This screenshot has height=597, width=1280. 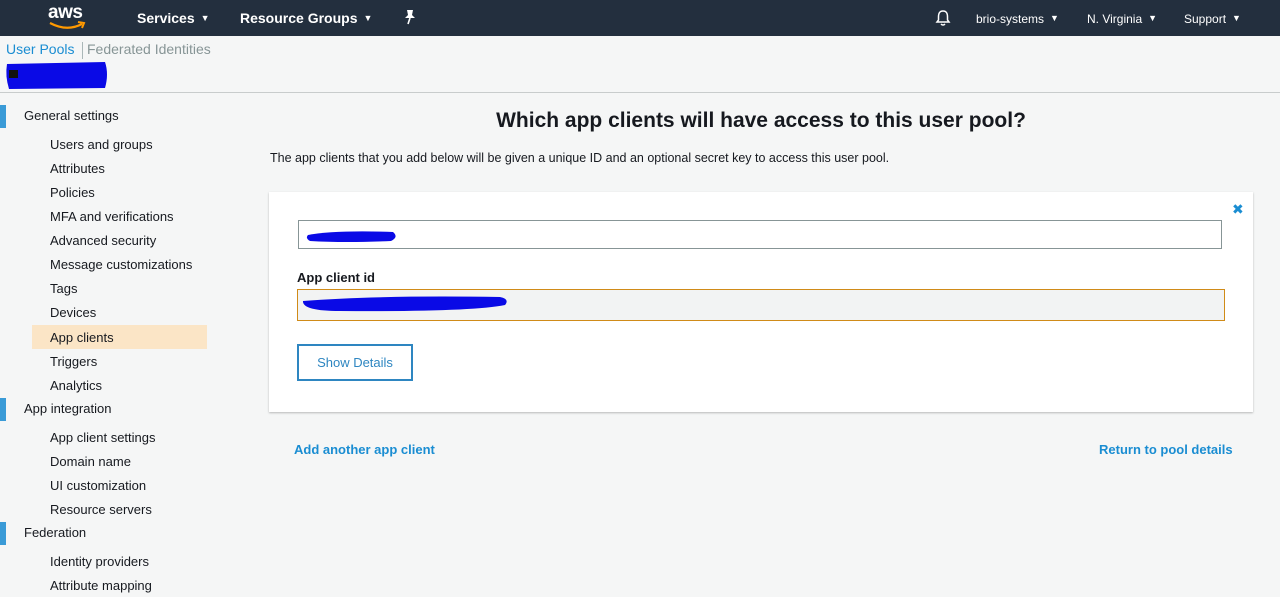 I want to click on aws-smile-icon, so click(x=67, y=25).